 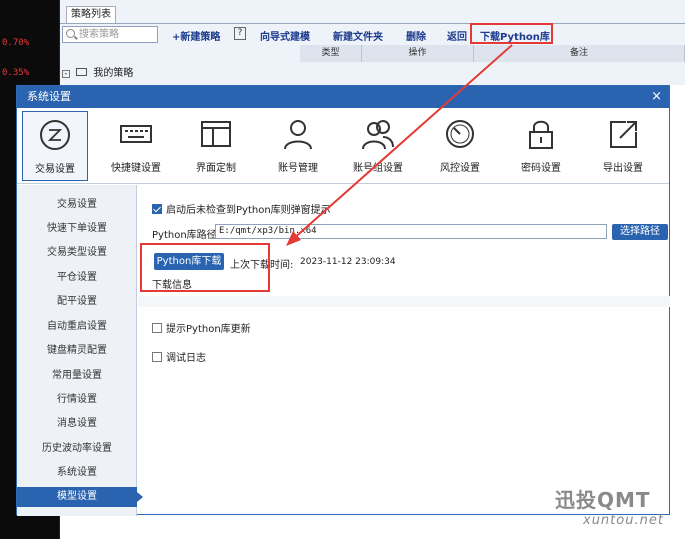 I want to click on change-percent-1: 0.70%, so click(x=16, y=43).